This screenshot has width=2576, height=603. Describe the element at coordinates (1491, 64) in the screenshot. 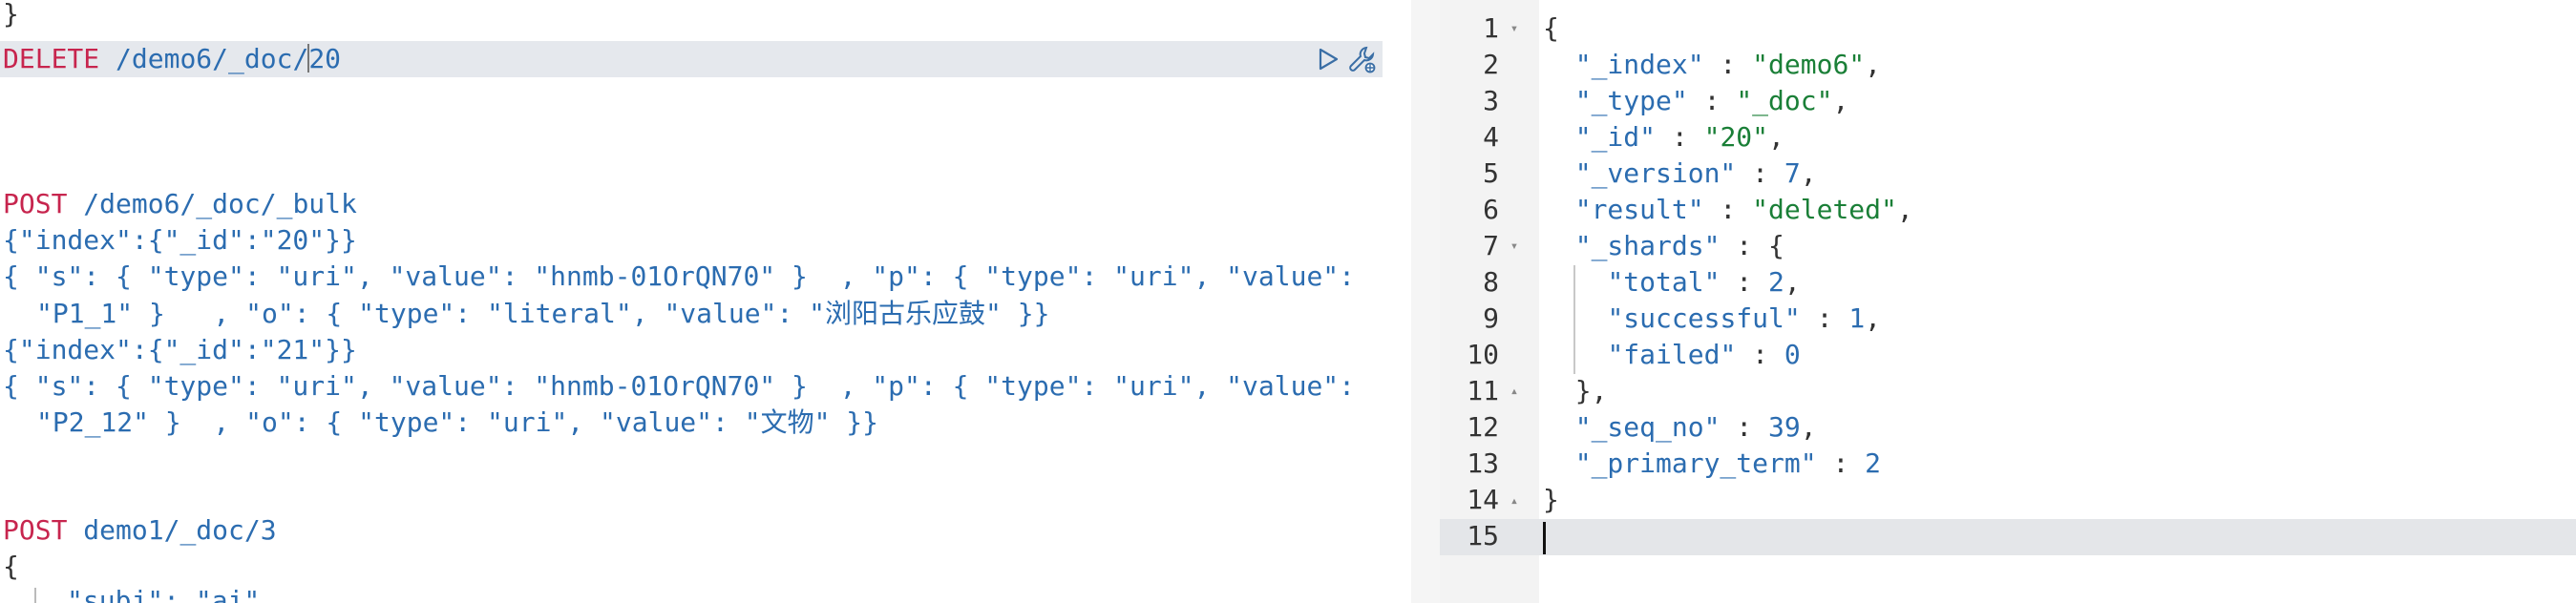

I see `line-number: 2` at that location.